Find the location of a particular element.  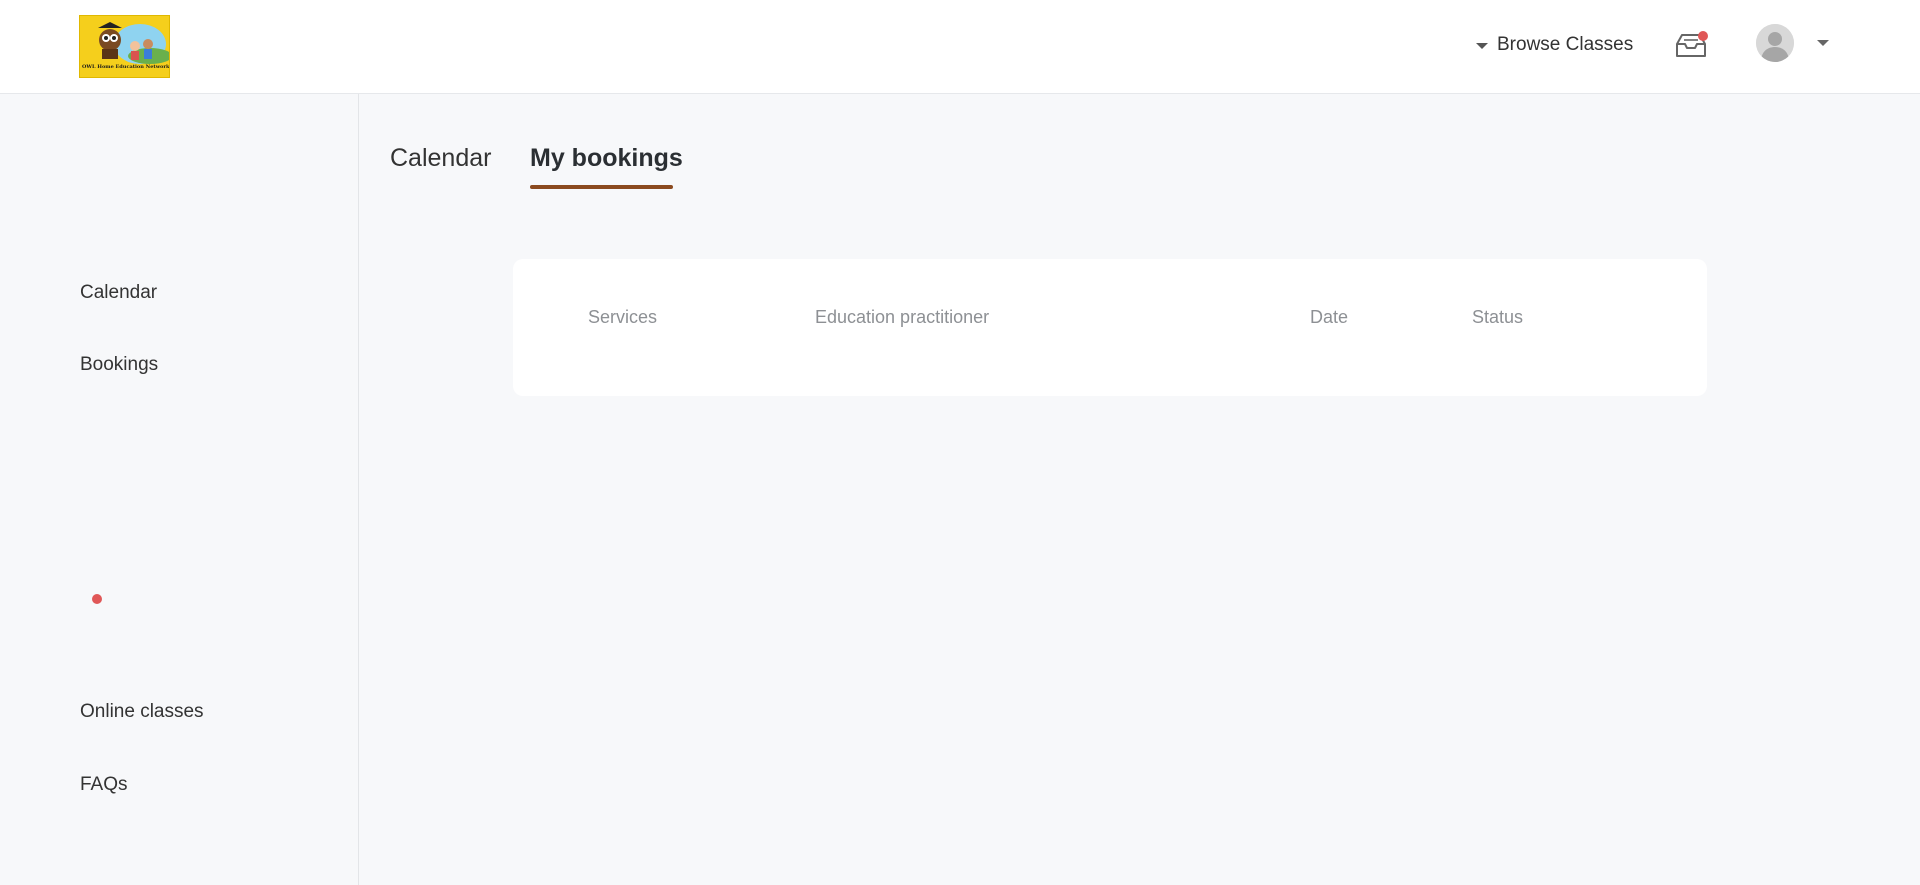

sidebar-item-calendar: Calendar is located at coordinates (118, 293).